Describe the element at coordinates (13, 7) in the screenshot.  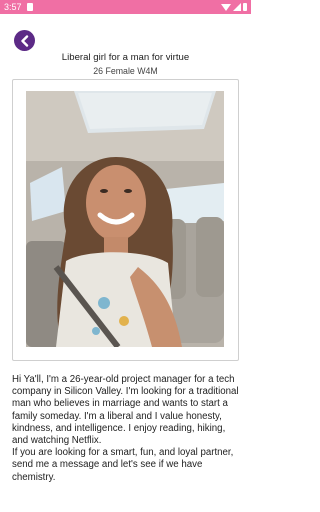
I see `status-time: 3:57` at that location.